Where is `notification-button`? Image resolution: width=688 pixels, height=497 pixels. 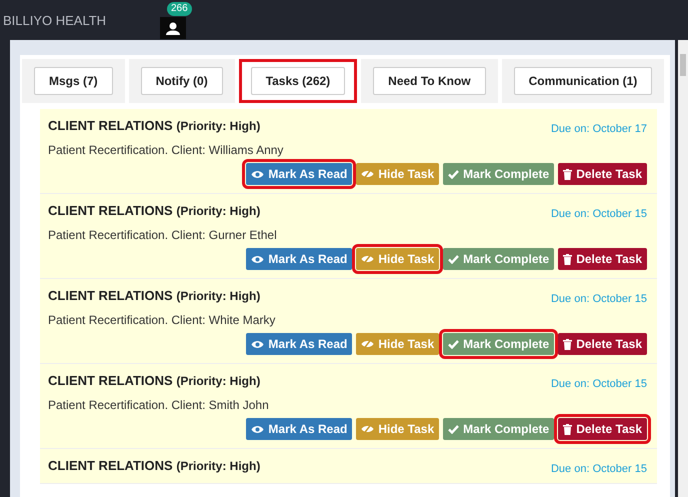 notification-button is located at coordinates (173, 28).